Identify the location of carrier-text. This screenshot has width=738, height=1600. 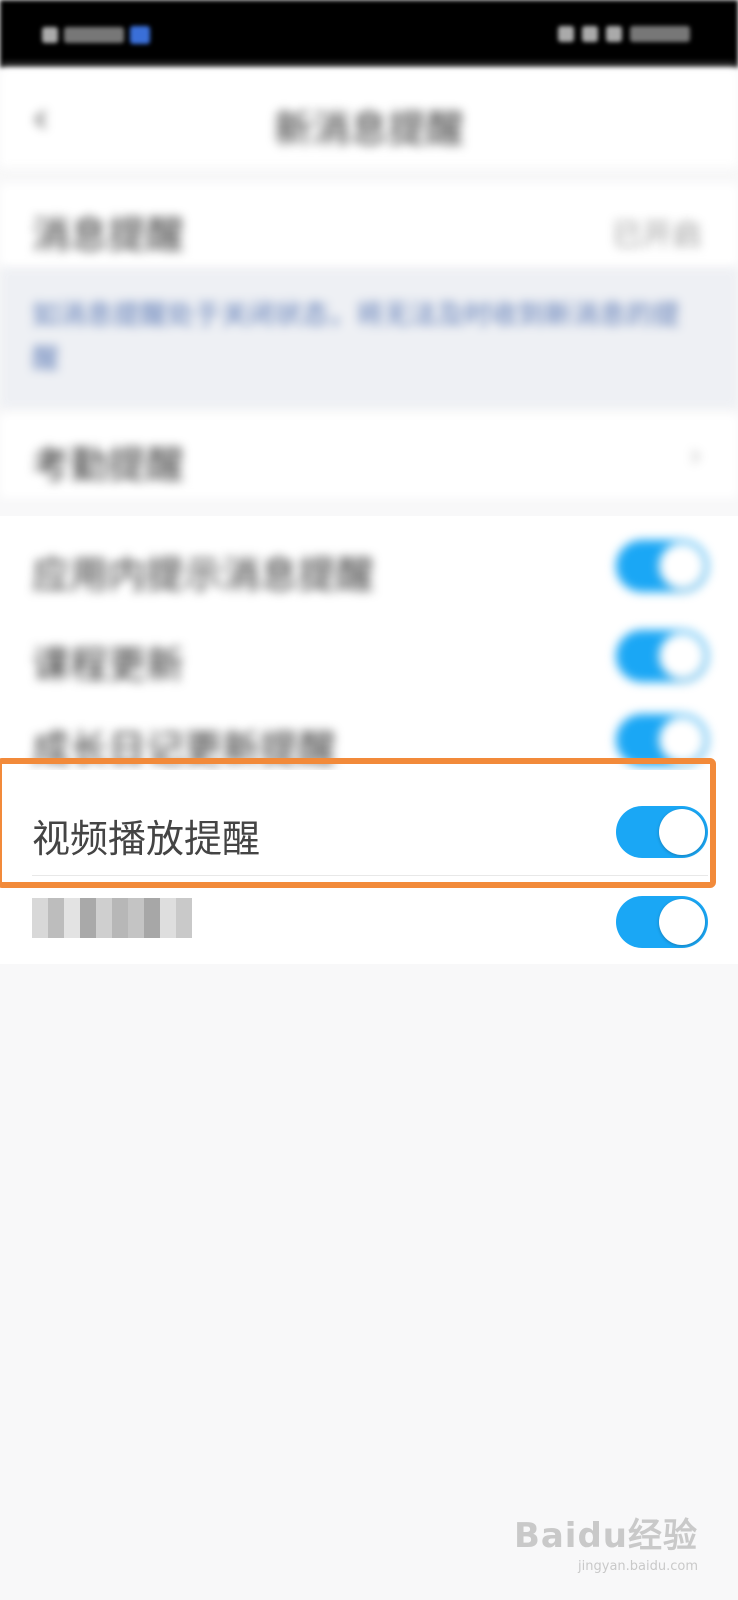
(94, 35).